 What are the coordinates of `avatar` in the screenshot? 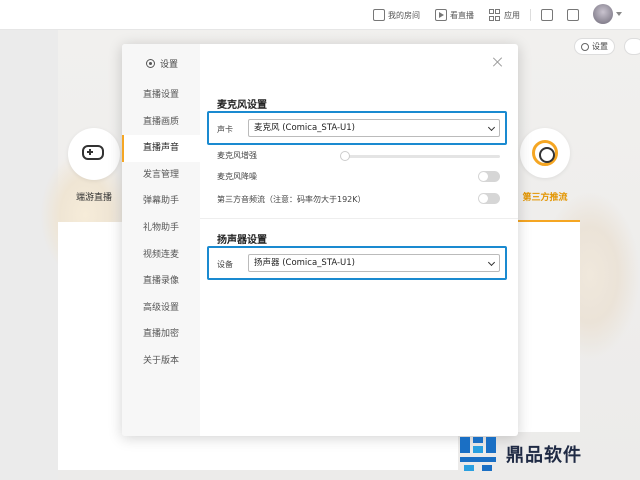 It's located at (603, 14).